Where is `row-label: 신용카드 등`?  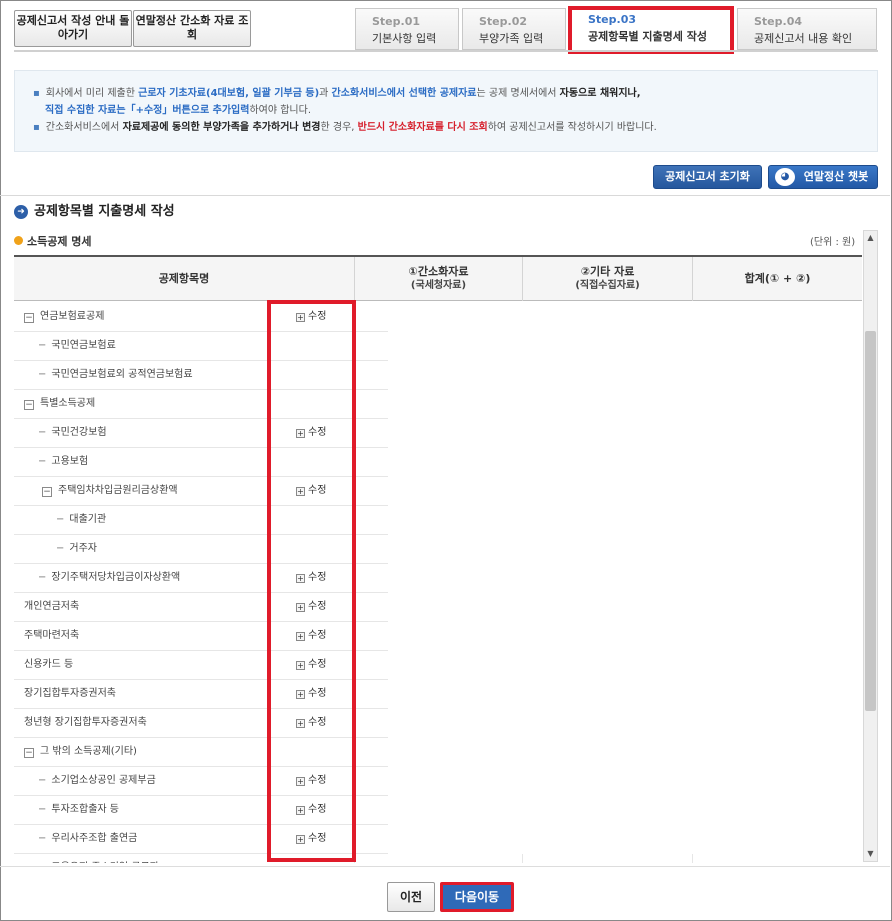 row-label: 신용카드 등 is located at coordinates (49, 664).